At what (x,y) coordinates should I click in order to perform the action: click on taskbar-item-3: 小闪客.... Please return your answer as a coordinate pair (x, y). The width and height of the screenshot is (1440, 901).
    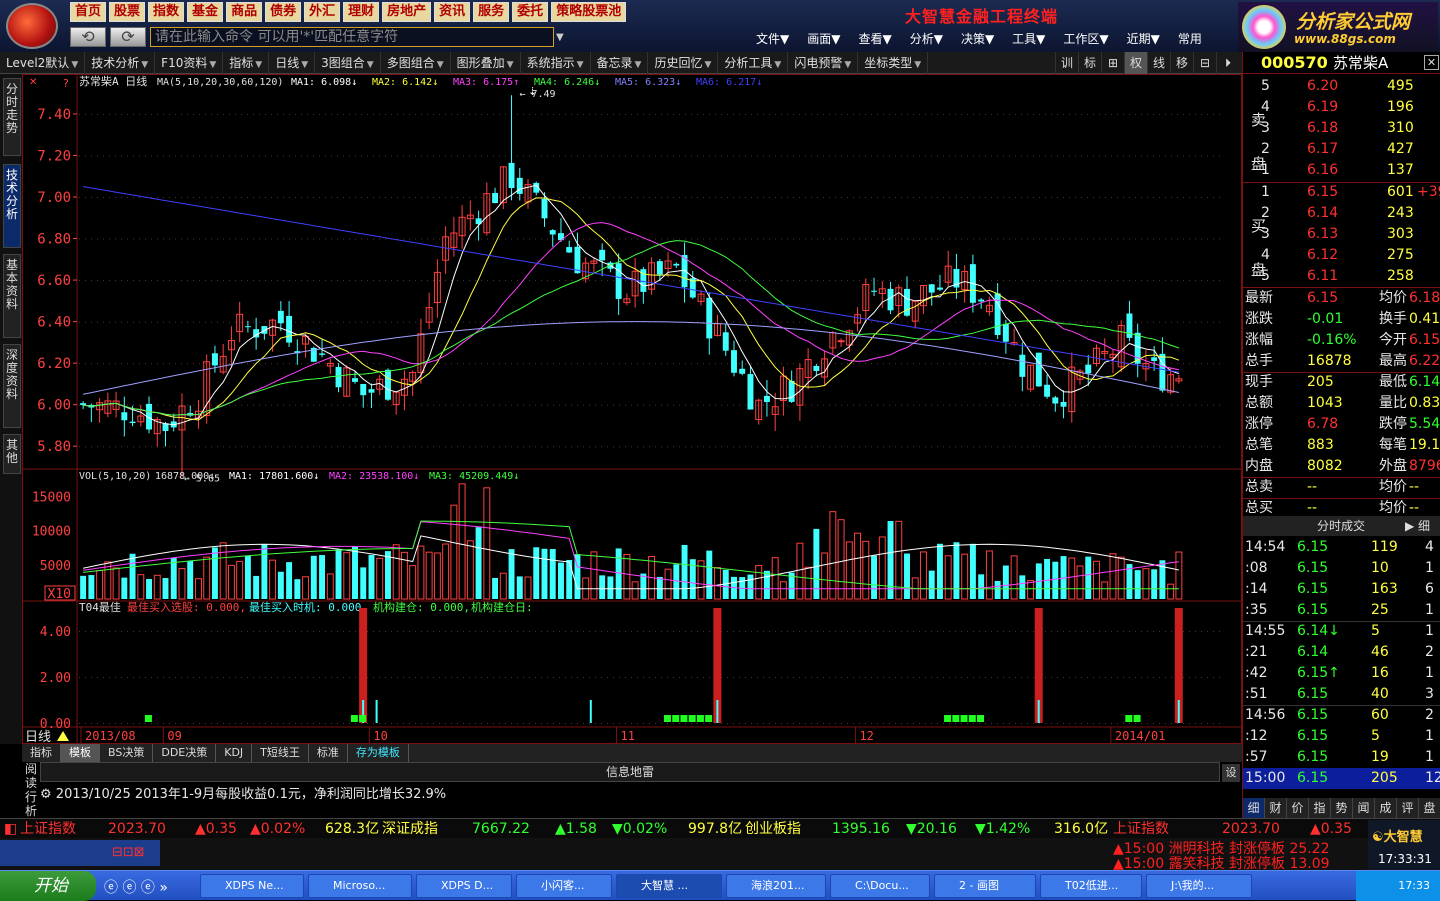
    Looking at the image, I should click on (564, 886).